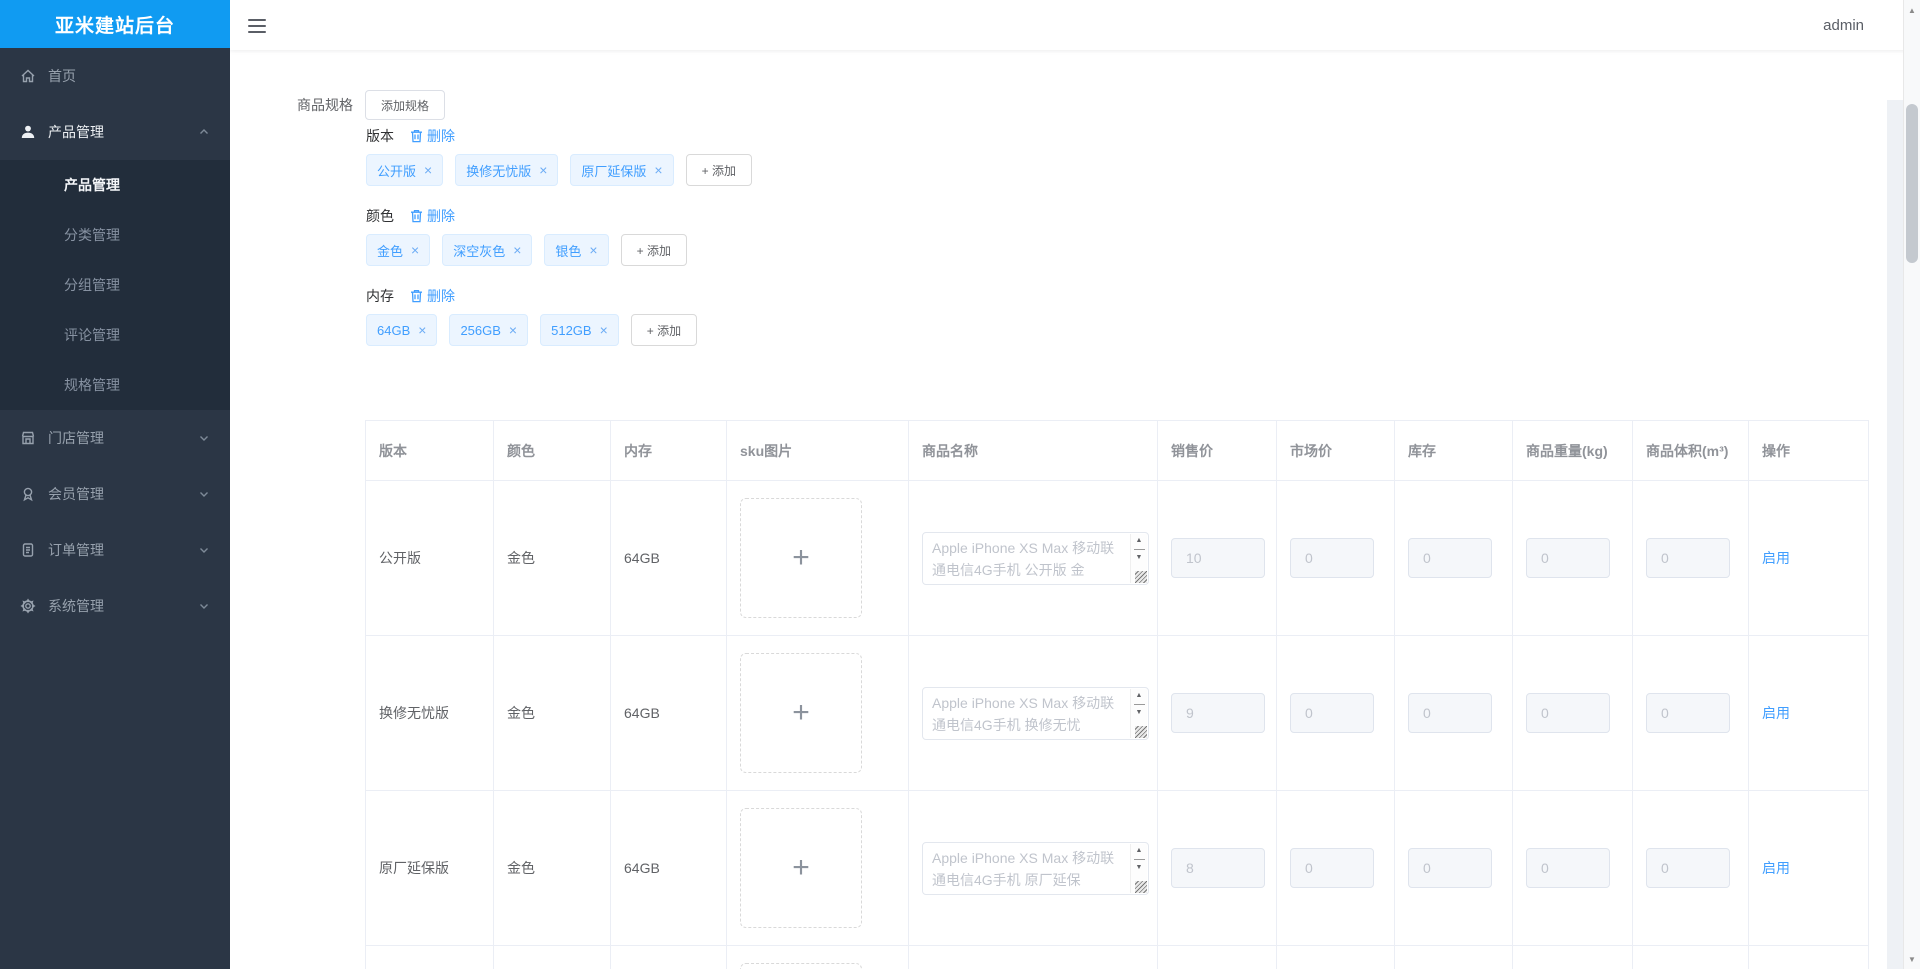 The image size is (1920, 969). What do you see at coordinates (115, 285) in the screenshot?
I see `sidebar-subitem-group-manage: 分组管理` at bounding box center [115, 285].